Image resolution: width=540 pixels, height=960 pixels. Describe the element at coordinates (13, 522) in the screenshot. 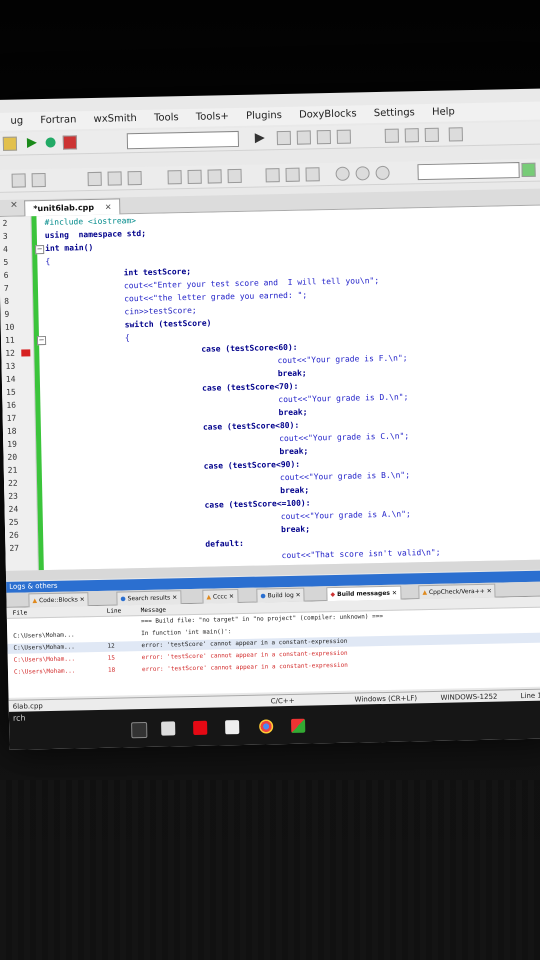

I see `line-number: 25` at that location.